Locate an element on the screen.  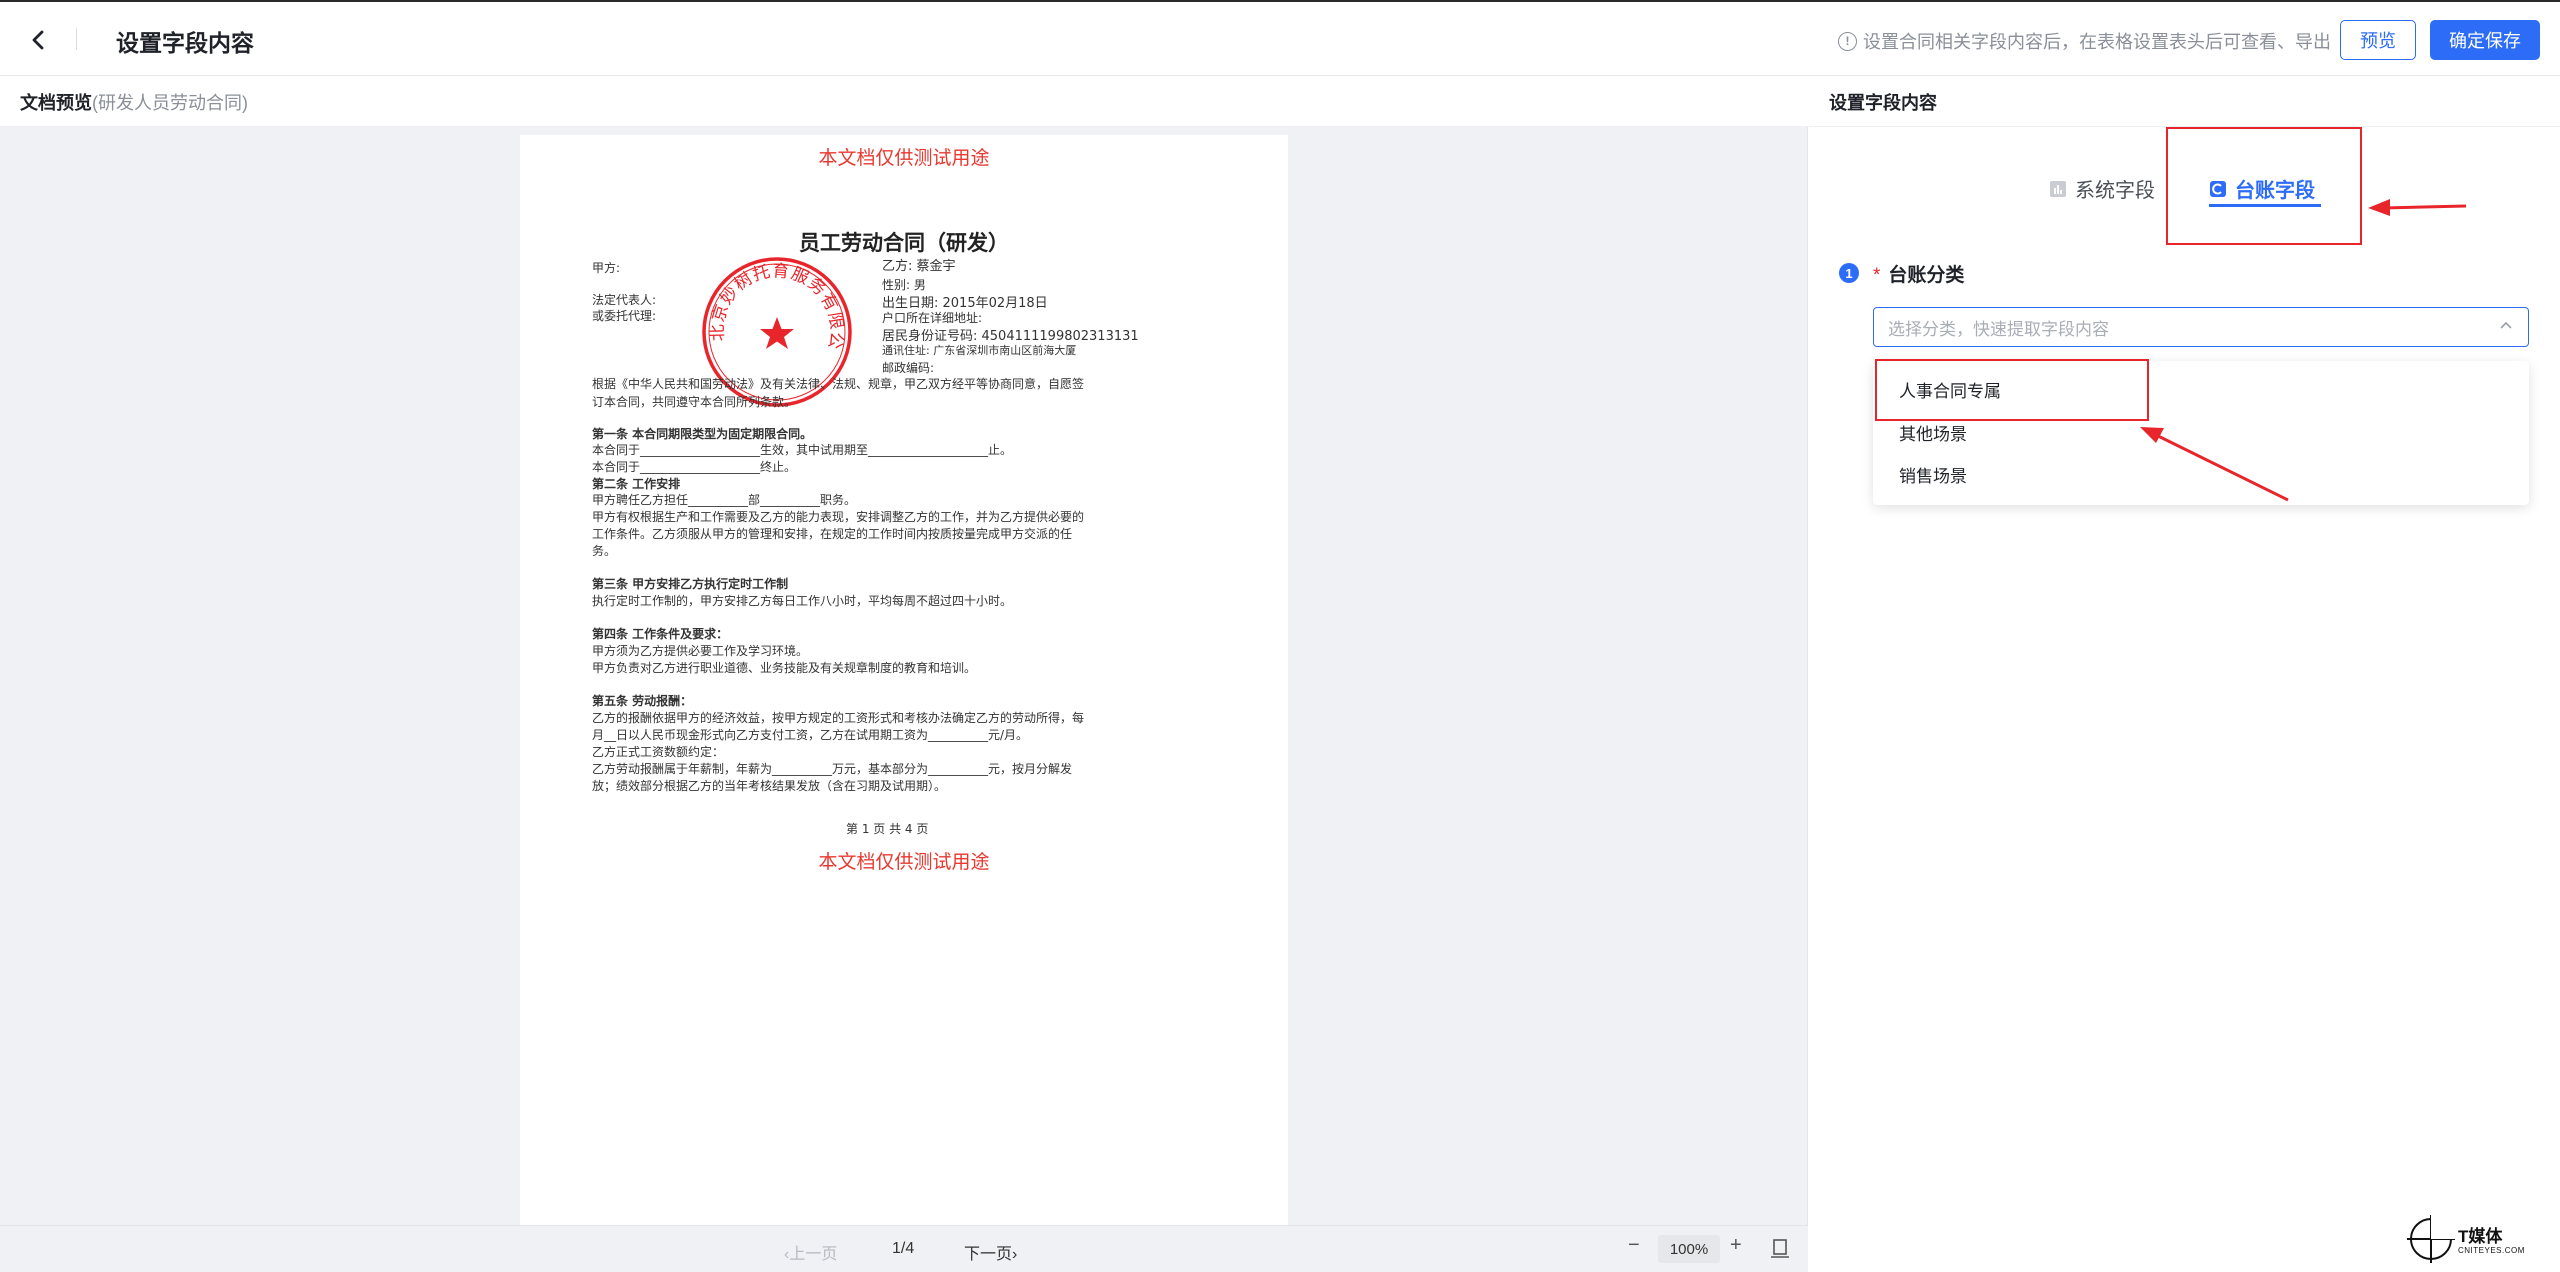
field-label: * 台账分类 is located at coordinates (1918, 273).